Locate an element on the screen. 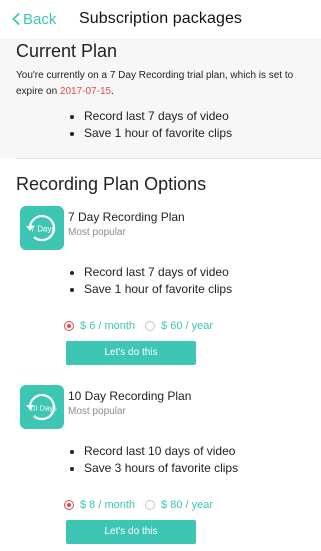  recording-plan-icon: 10 Days is located at coordinates (42, 407).